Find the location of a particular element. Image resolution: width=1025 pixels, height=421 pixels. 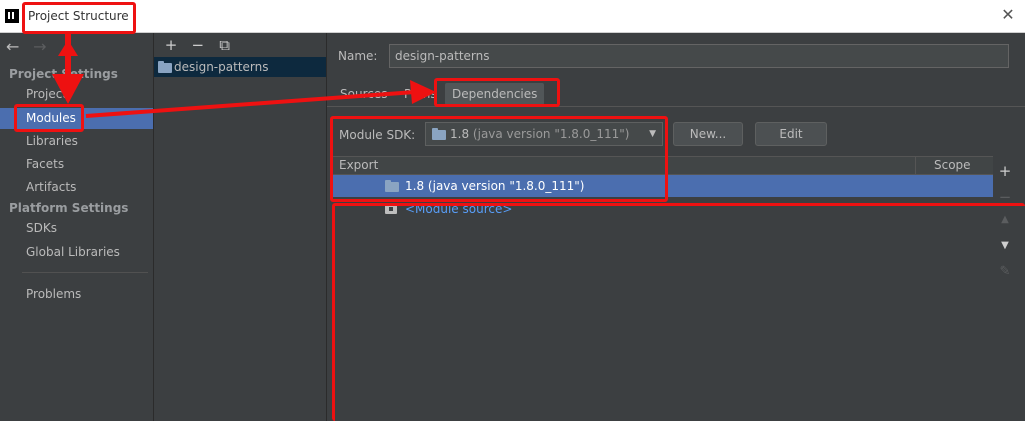

nav-divider is located at coordinates (85, 272).